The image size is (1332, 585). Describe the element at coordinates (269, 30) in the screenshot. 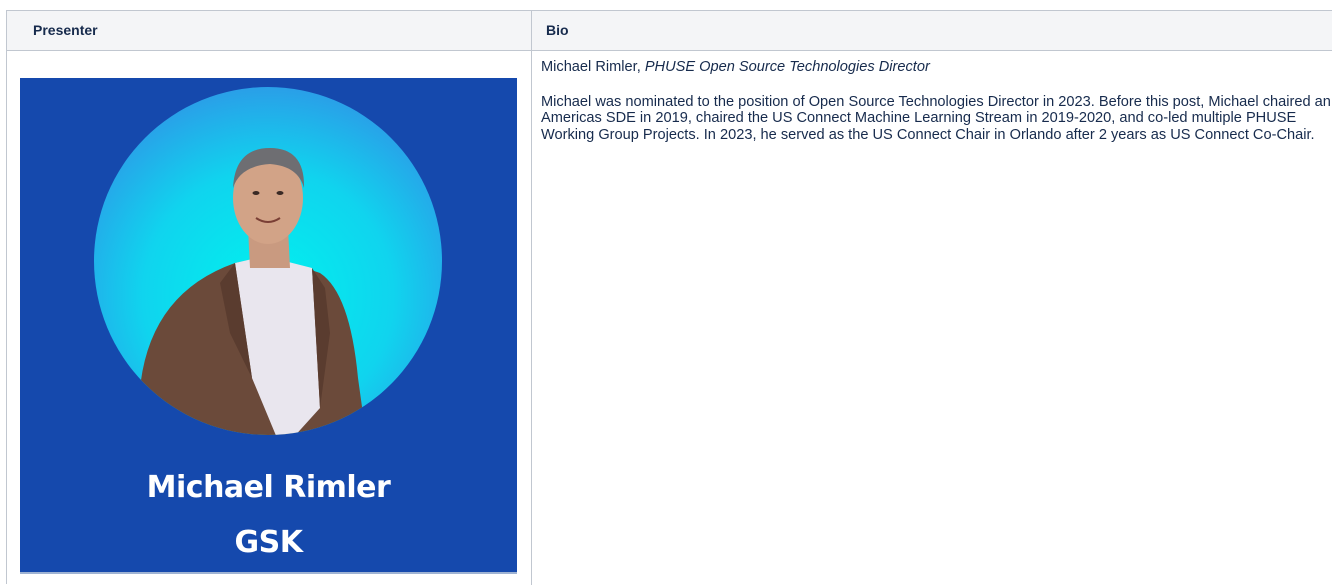

I see `header-presenter: Presenter` at that location.